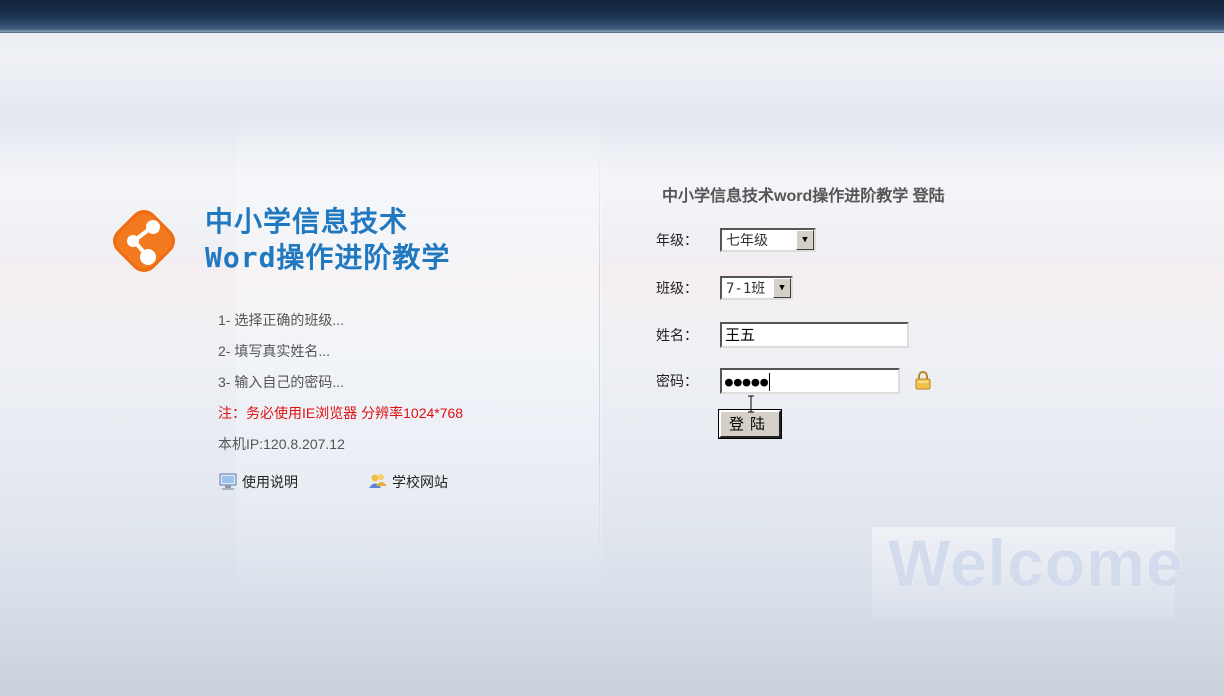  Describe the element at coordinates (677, 288) in the screenshot. I see `class-label: 班级：` at that location.